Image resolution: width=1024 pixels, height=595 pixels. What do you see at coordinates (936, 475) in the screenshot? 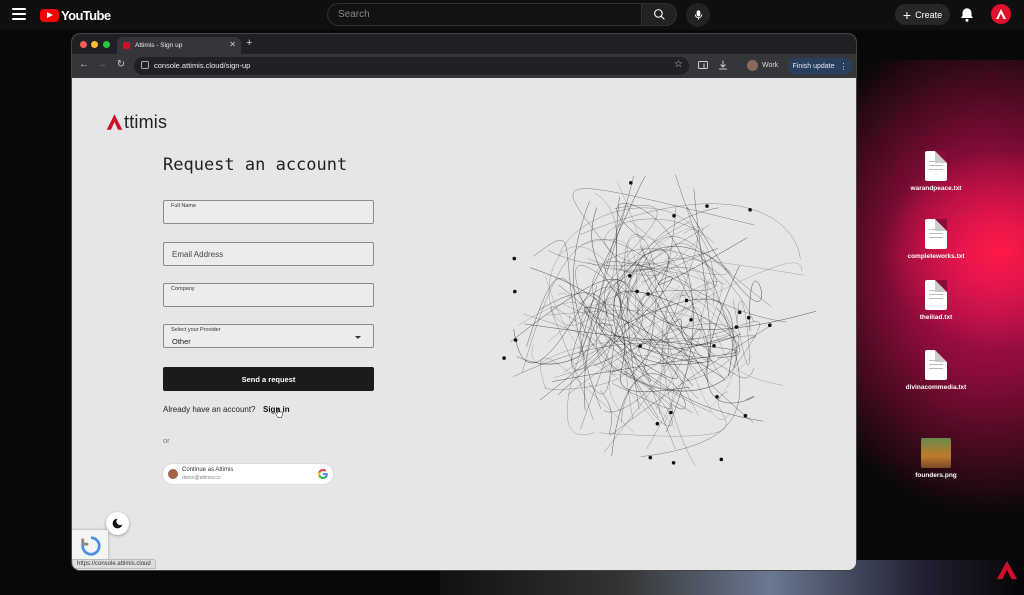
I see `file-label: founders.png` at bounding box center [936, 475].